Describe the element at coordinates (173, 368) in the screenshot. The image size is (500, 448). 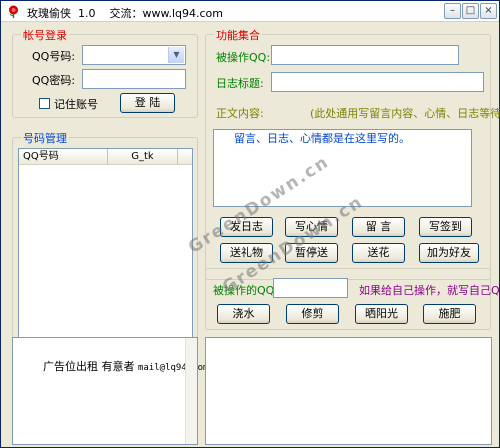
I see `ad-email: mail@lq94.com` at that location.